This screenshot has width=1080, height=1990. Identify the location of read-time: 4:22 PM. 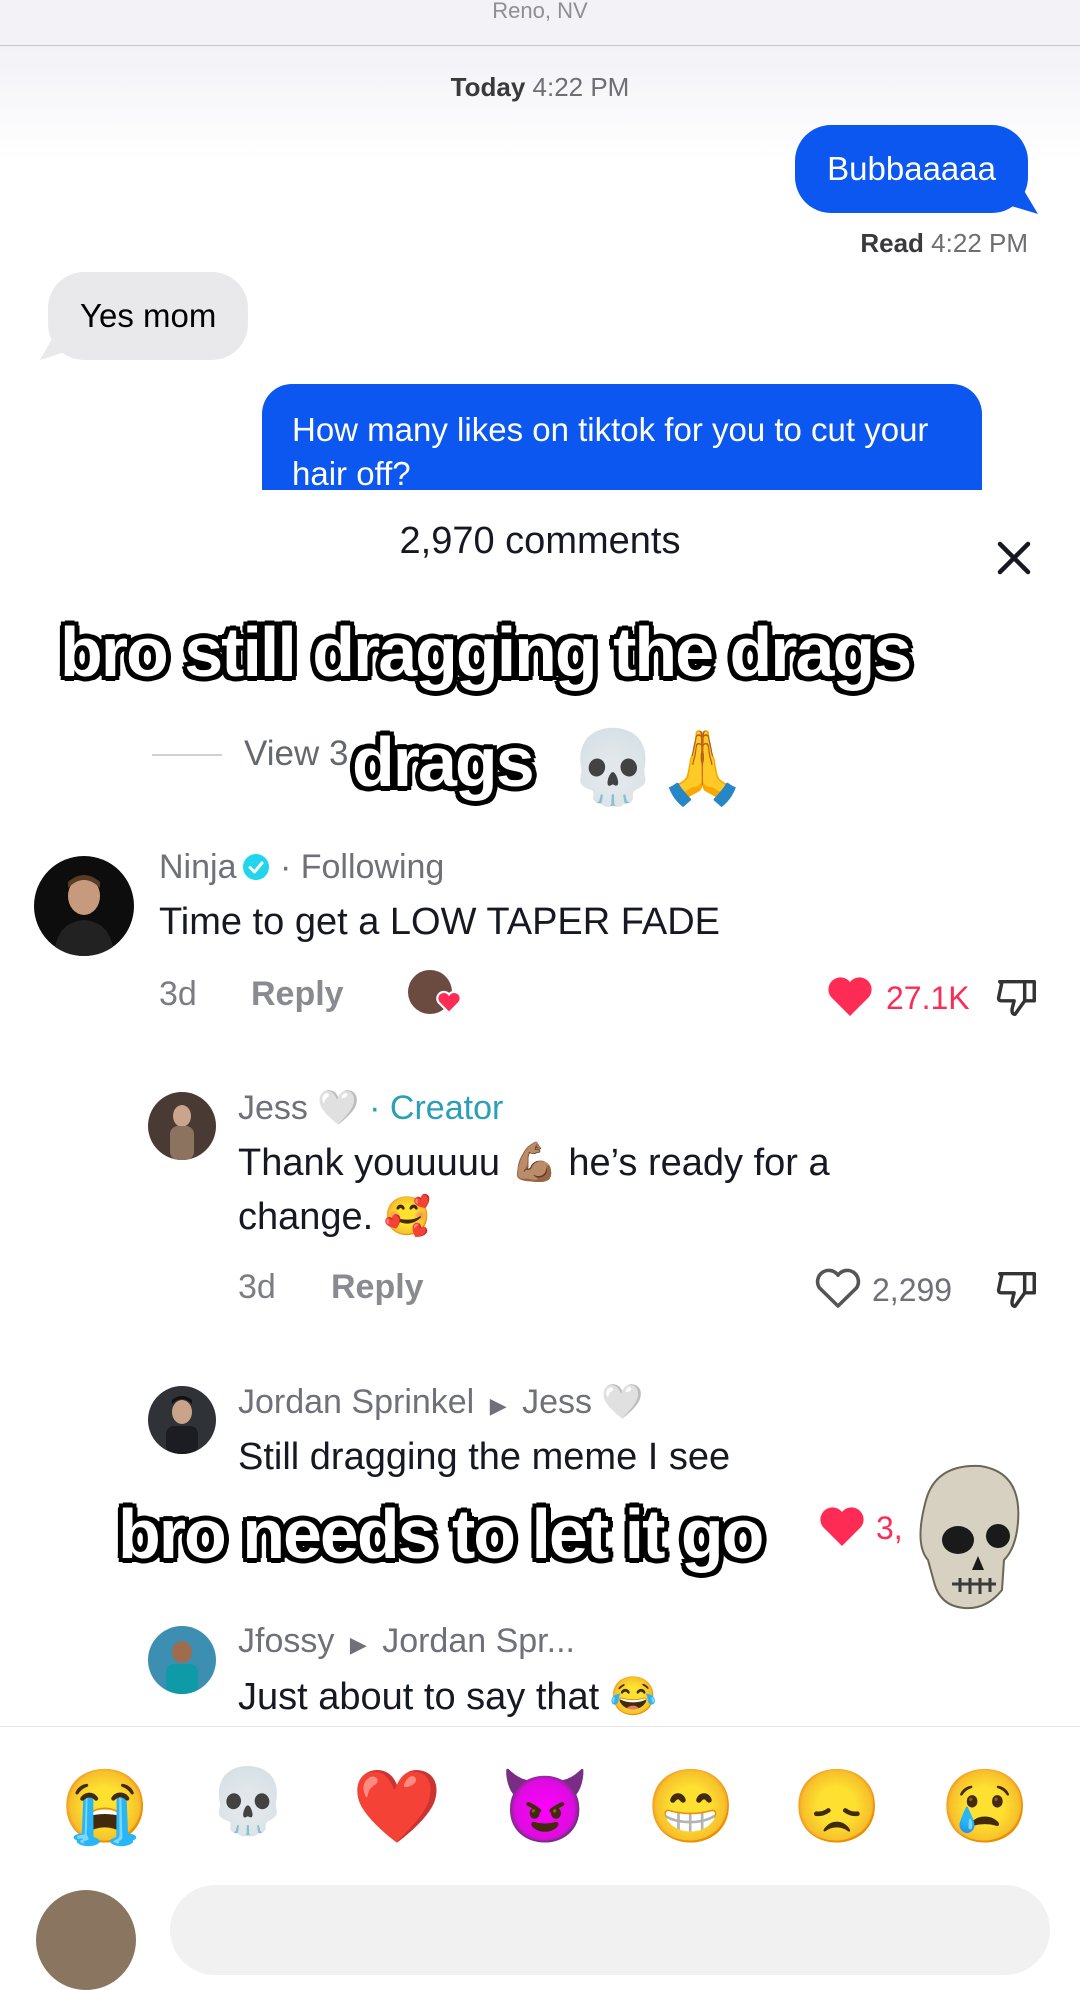
(979, 243).